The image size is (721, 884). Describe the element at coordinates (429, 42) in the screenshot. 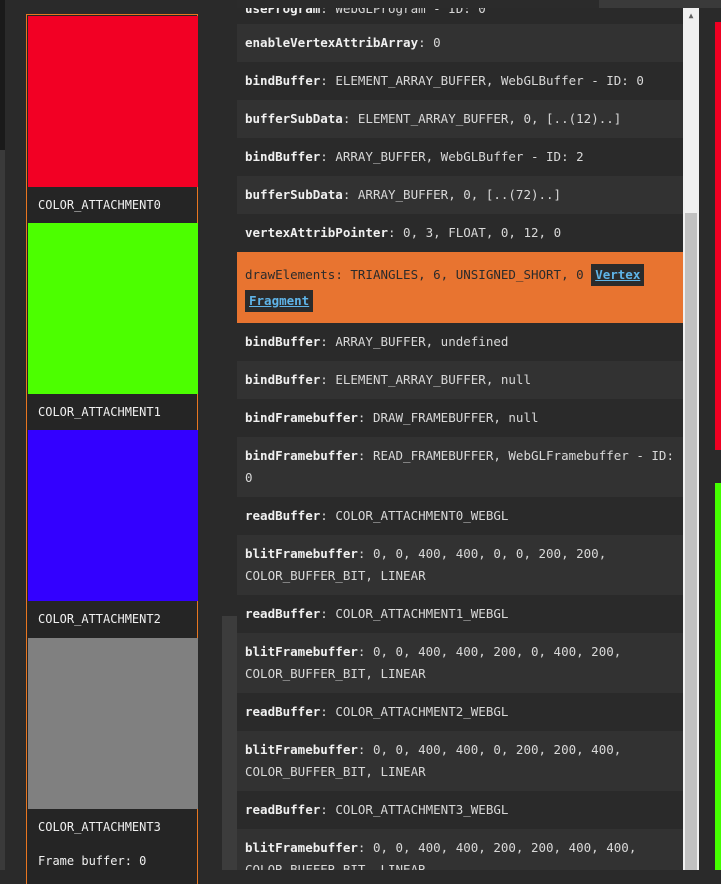

I see `command-args: : 0` at that location.